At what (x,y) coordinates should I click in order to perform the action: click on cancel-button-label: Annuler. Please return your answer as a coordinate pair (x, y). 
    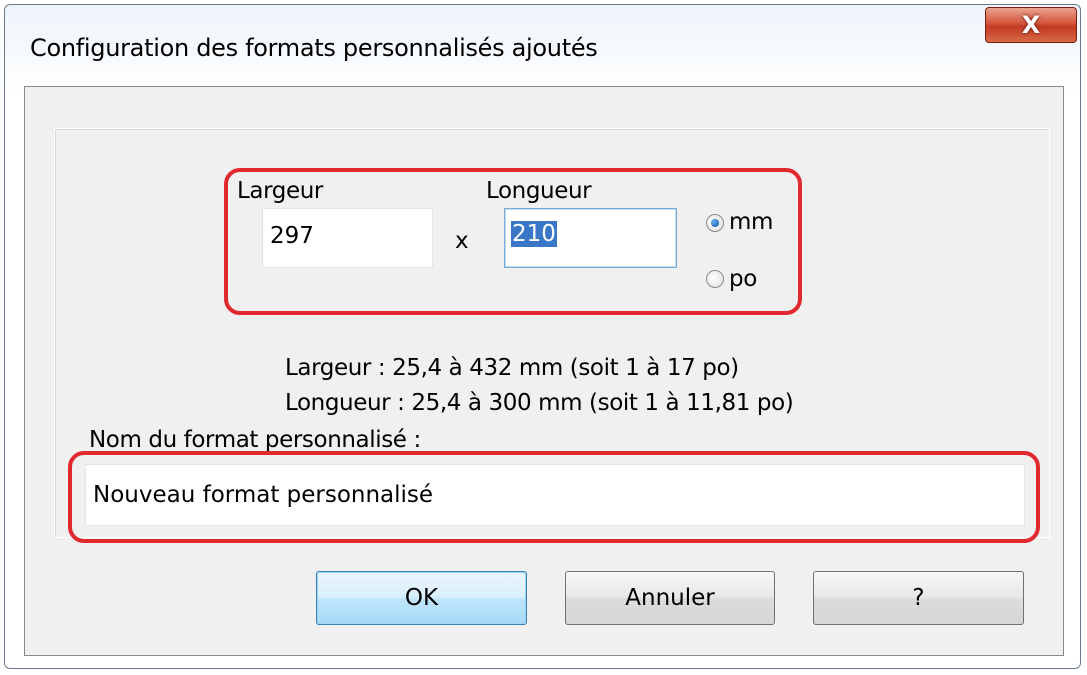
    Looking at the image, I should click on (670, 598).